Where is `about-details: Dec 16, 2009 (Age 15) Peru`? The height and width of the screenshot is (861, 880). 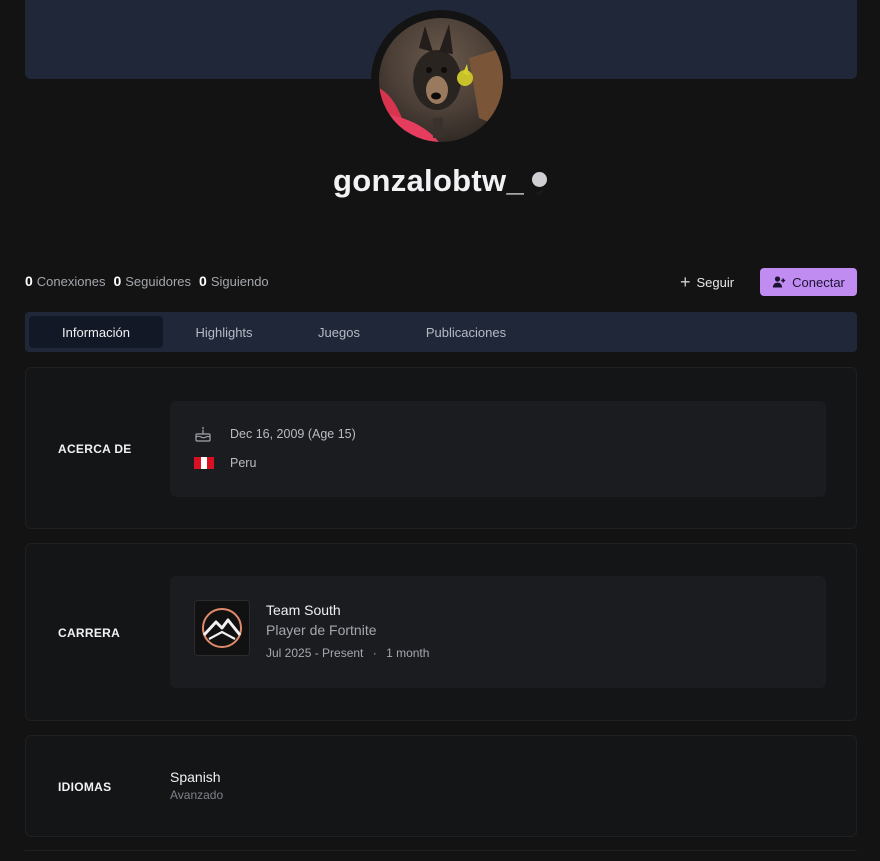
about-details: Dec 16, 2009 (Age 15) Peru is located at coordinates (498, 449).